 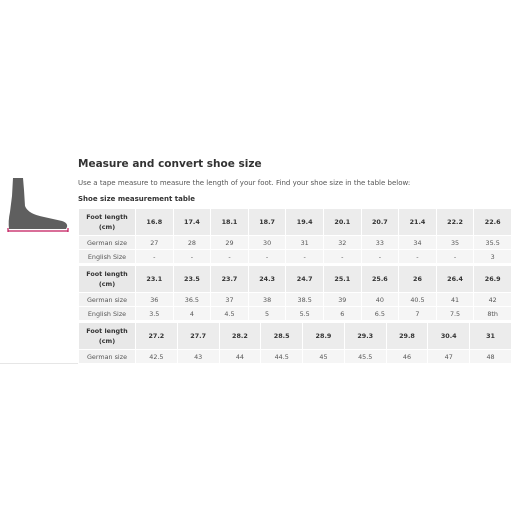 I want to click on page-title: Measure and convert shoe size, so click(x=170, y=164).